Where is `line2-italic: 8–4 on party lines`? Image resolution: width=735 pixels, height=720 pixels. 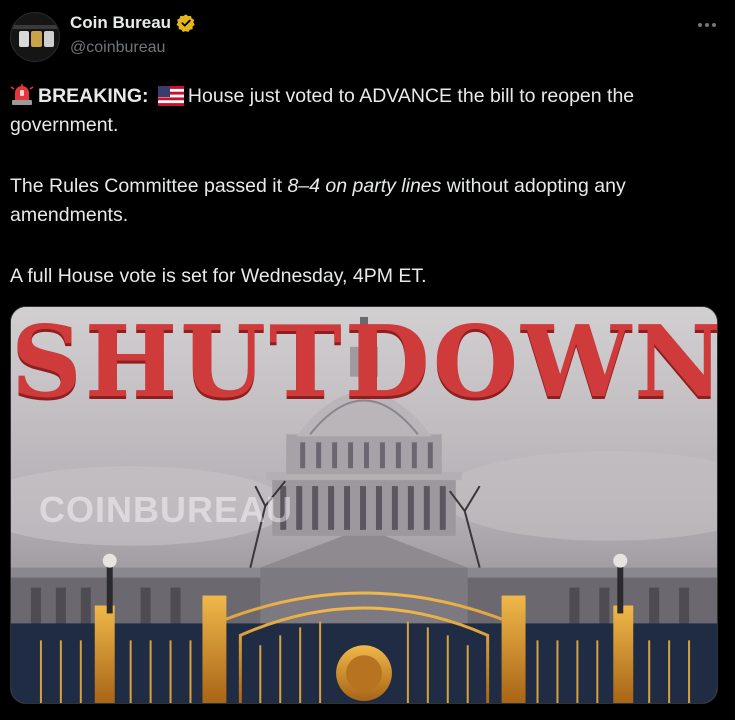 line2-italic: 8–4 on party lines is located at coordinates (364, 186).